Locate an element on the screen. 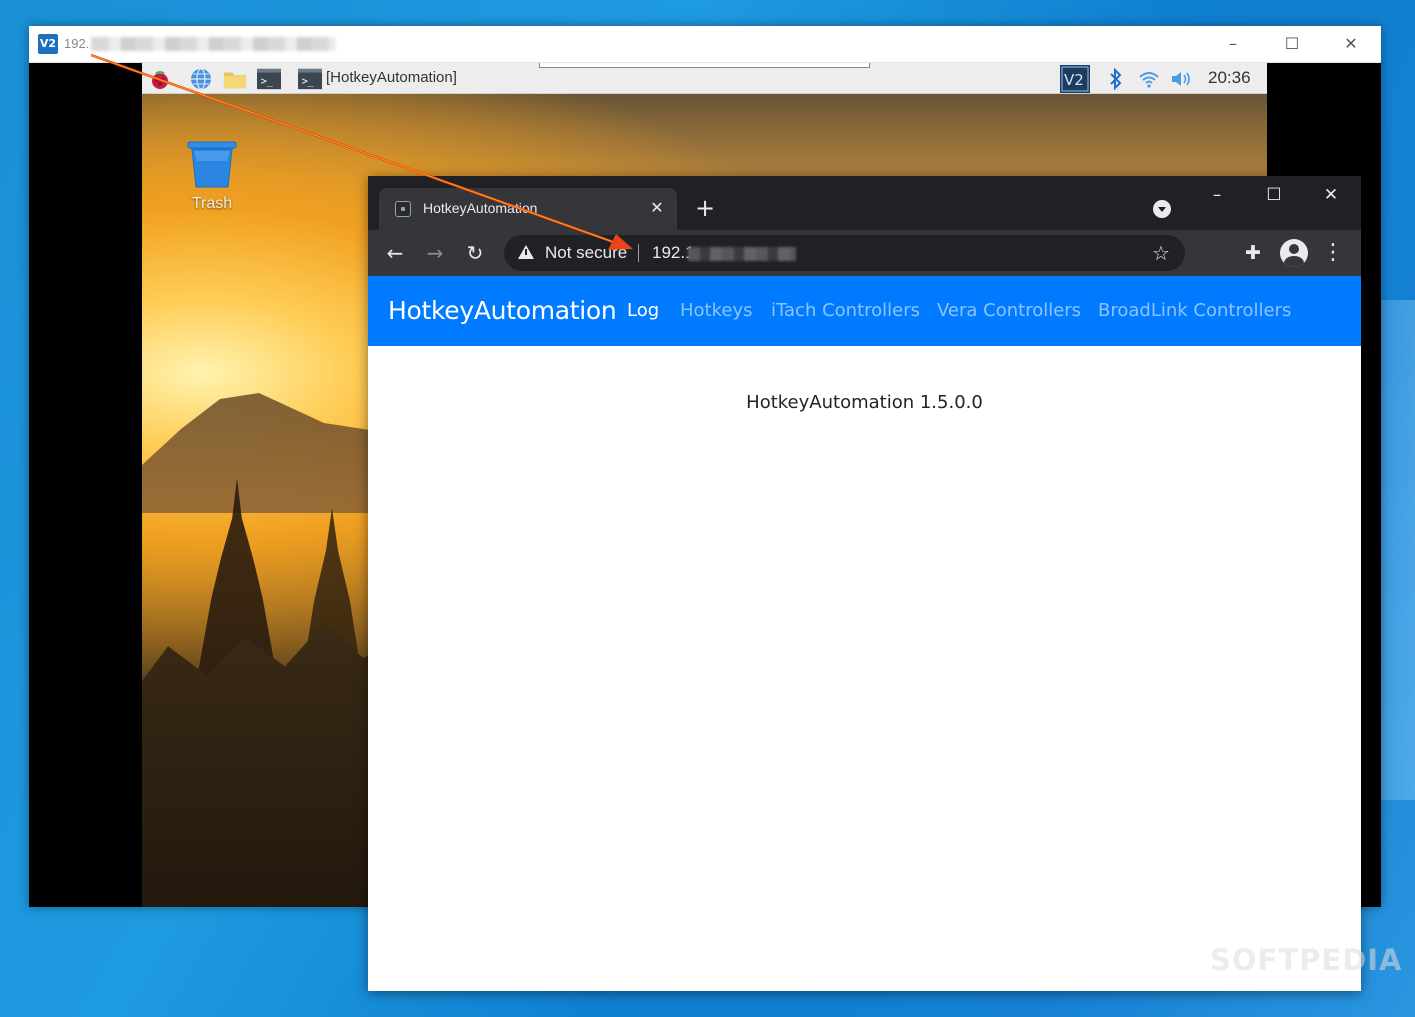  browser-tab: HotkeyAutomation ✕ is located at coordinates (528, 209).